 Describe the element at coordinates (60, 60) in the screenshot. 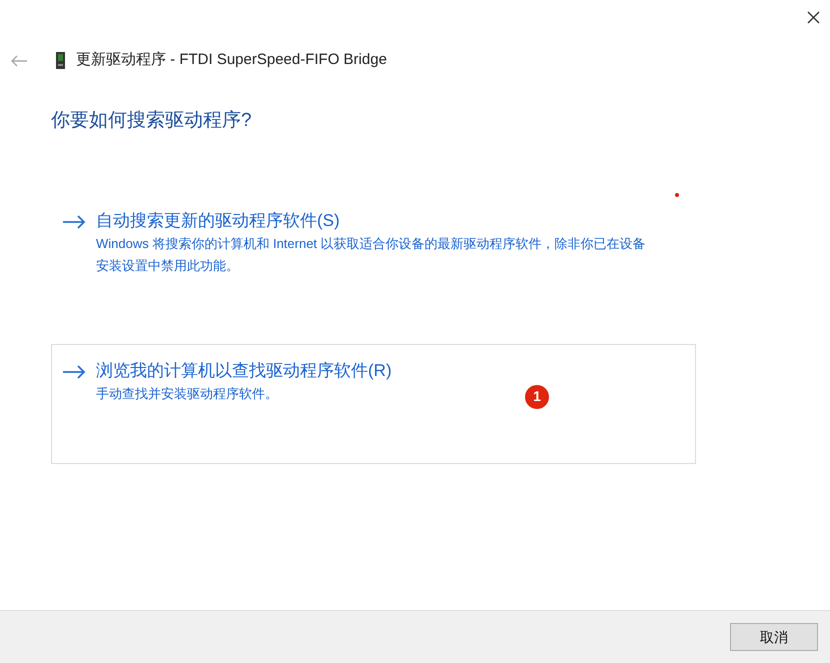

I see `device-icon` at that location.